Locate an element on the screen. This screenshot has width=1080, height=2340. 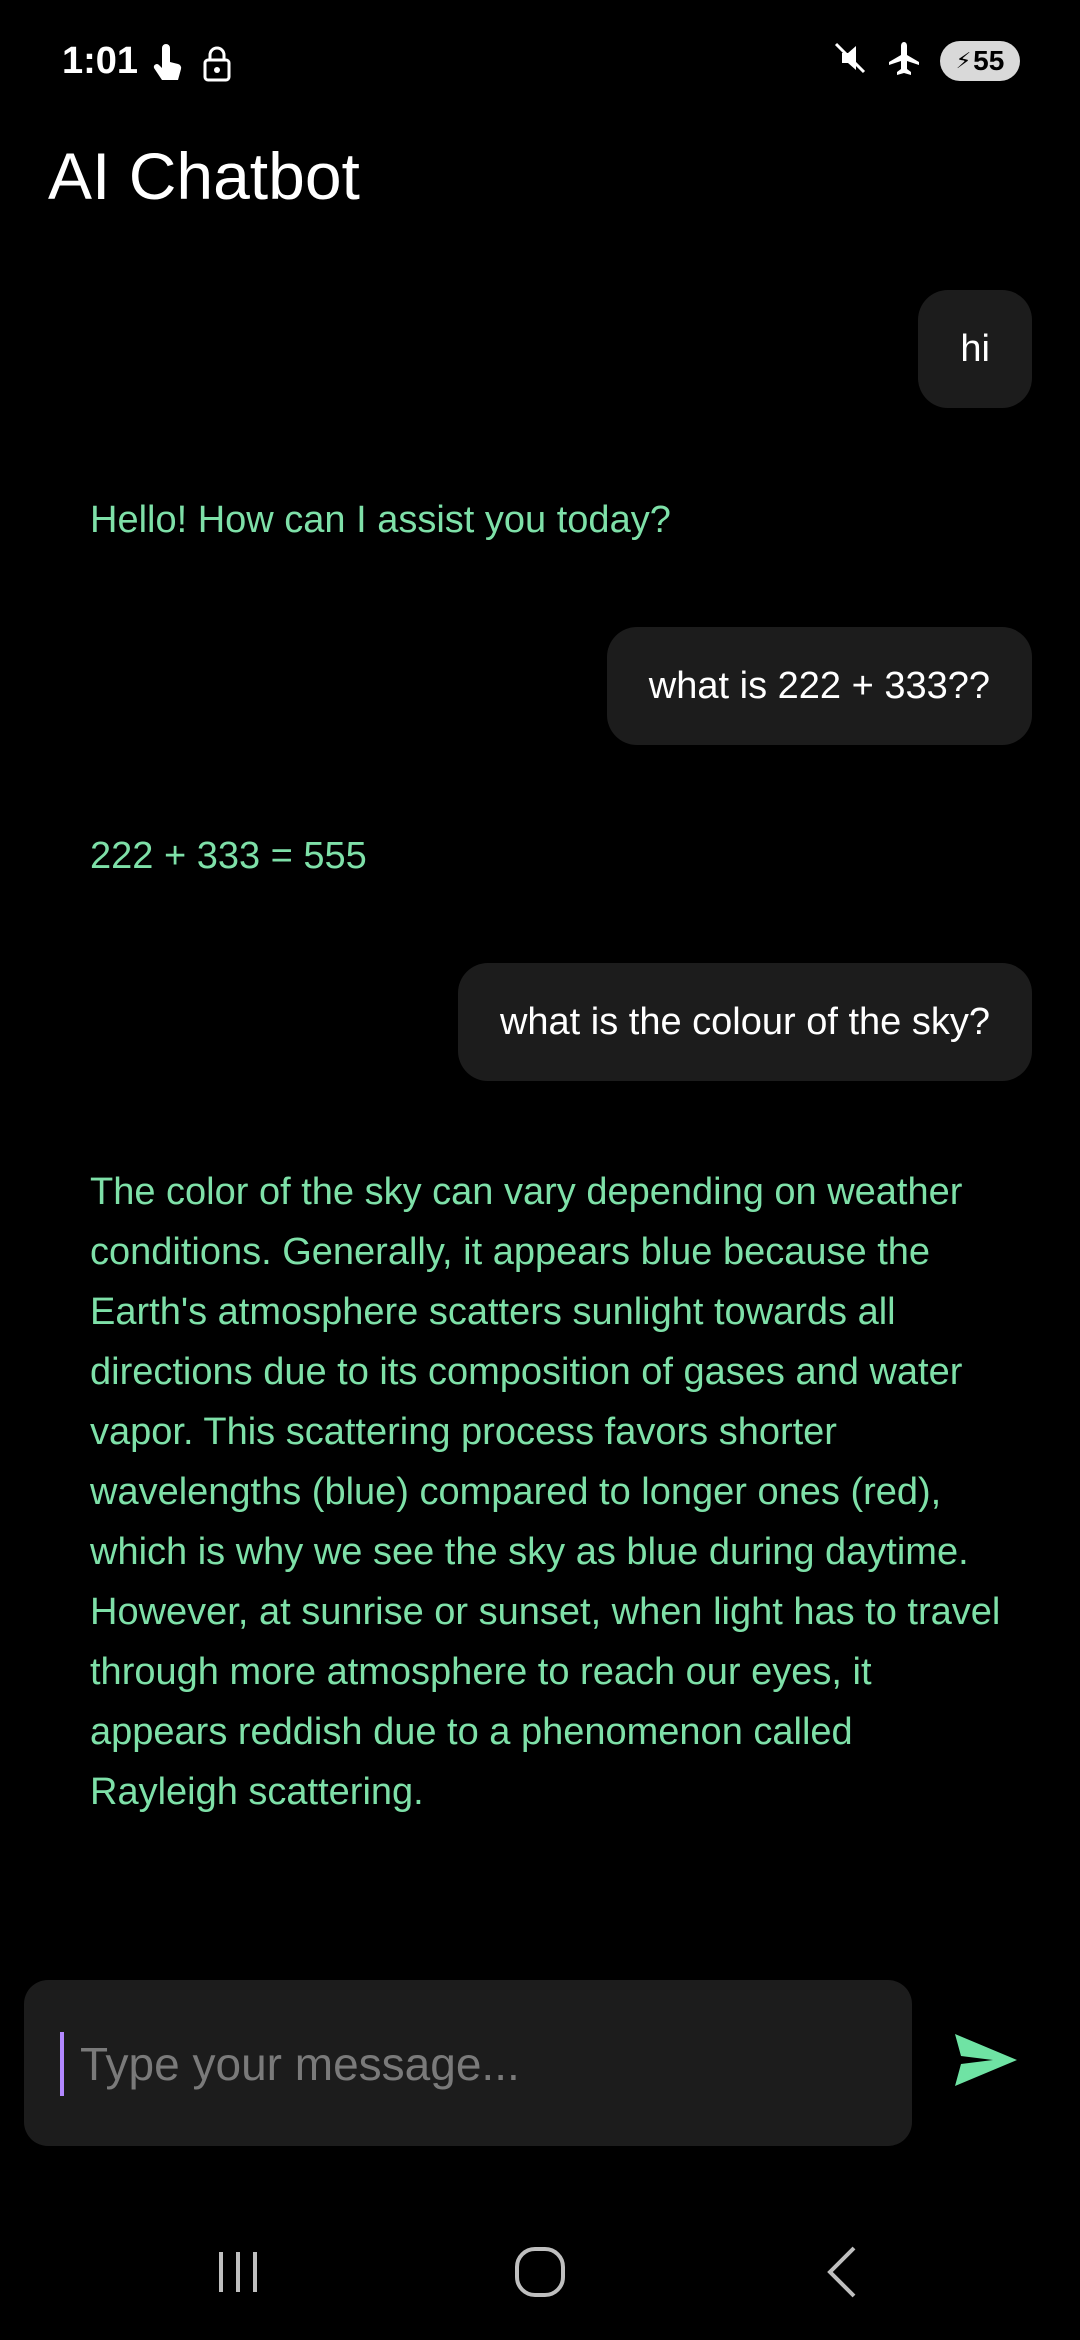
status-time: 1:01 is located at coordinates (100, 61).